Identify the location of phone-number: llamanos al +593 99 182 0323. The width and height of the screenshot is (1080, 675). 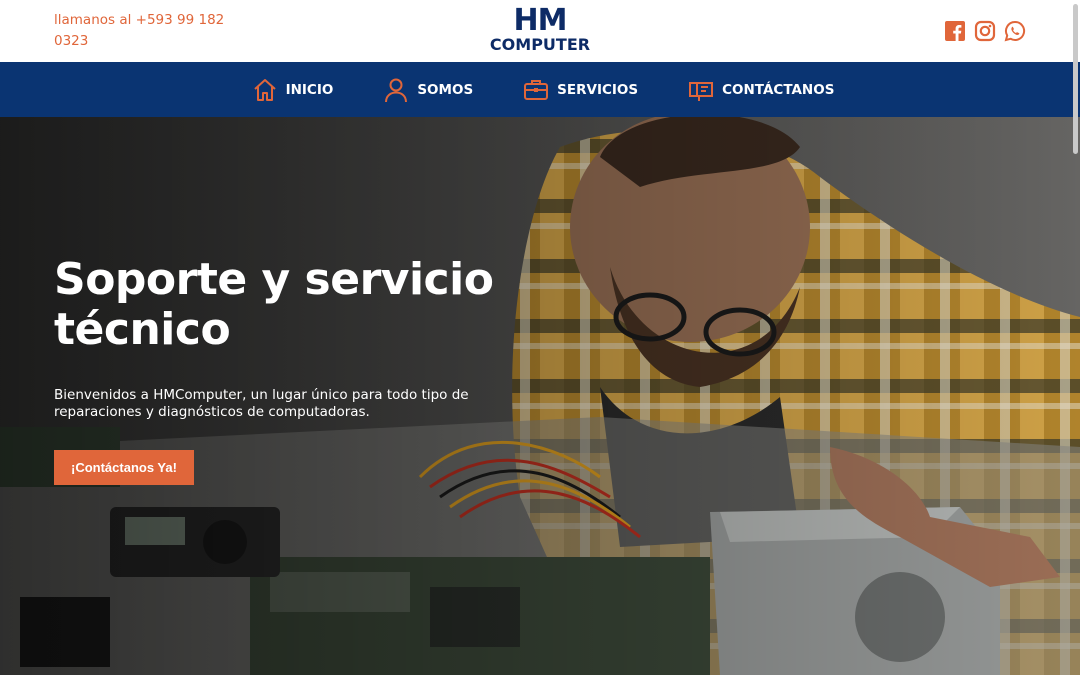
(149, 31).